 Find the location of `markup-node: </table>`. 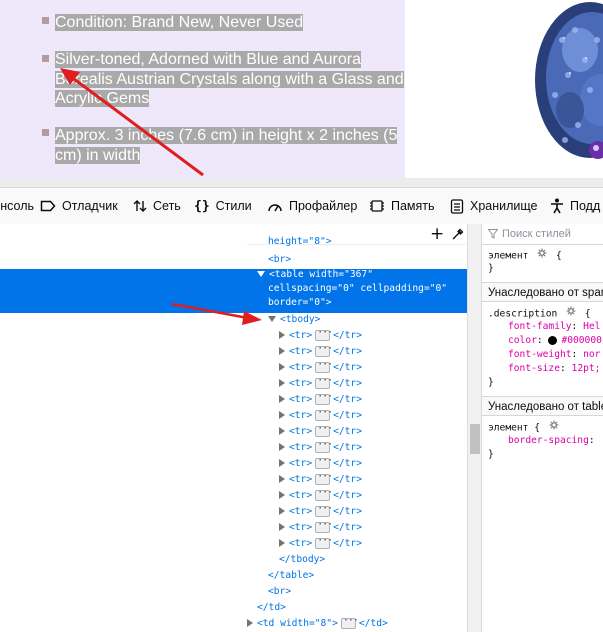

markup-node: </table> is located at coordinates (291, 576).